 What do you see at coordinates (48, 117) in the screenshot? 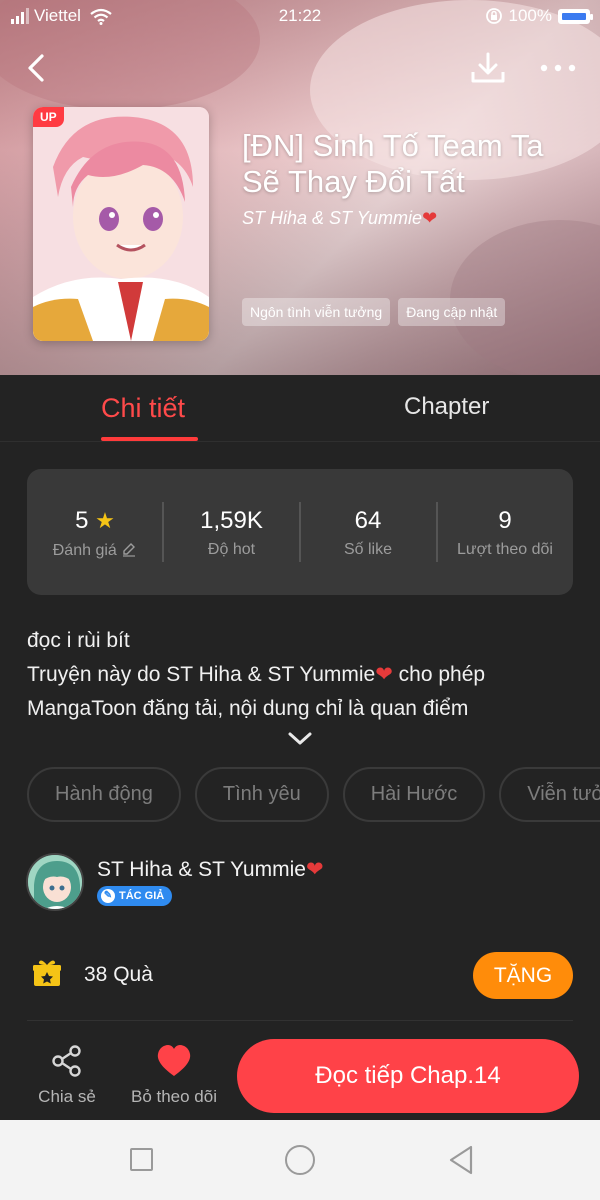
I see `update-badge: UP` at bounding box center [48, 117].